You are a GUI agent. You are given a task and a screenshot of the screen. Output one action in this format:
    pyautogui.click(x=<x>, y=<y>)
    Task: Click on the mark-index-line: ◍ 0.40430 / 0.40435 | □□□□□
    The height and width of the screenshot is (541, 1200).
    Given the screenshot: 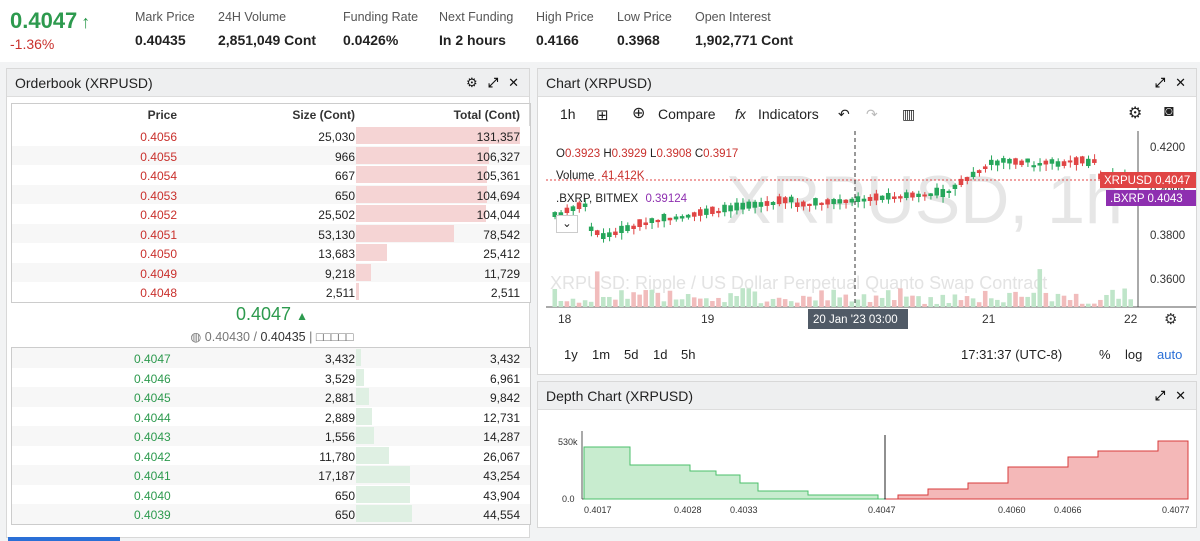 What is the action you would take?
    pyautogui.click(x=272, y=336)
    